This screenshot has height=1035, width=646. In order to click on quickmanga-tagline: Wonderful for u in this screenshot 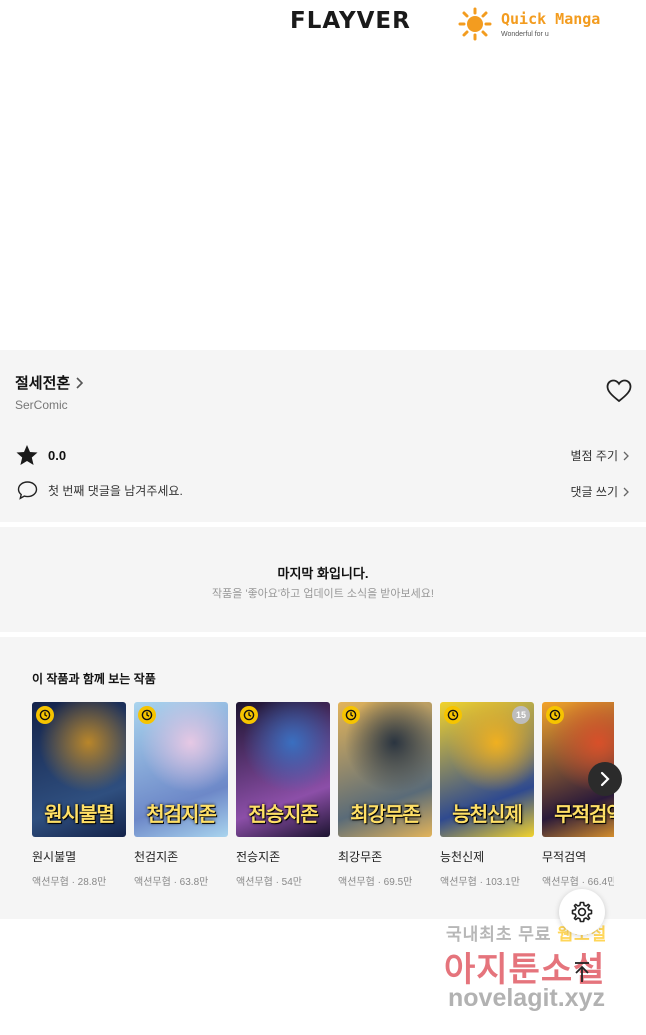, I will do `click(525, 34)`.